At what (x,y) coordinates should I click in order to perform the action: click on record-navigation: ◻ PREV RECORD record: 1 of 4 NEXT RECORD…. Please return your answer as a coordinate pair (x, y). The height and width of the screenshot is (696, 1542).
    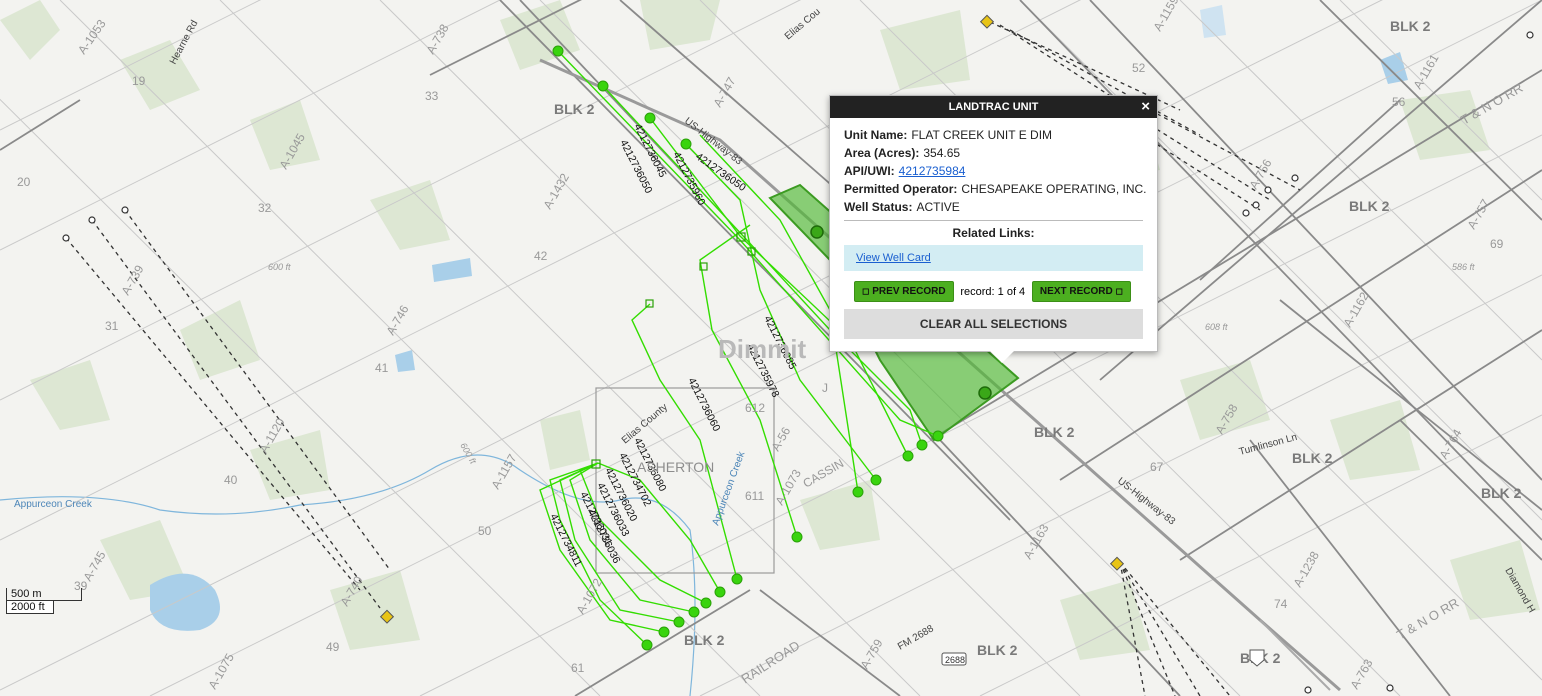
    Looking at the image, I should click on (992, 291).